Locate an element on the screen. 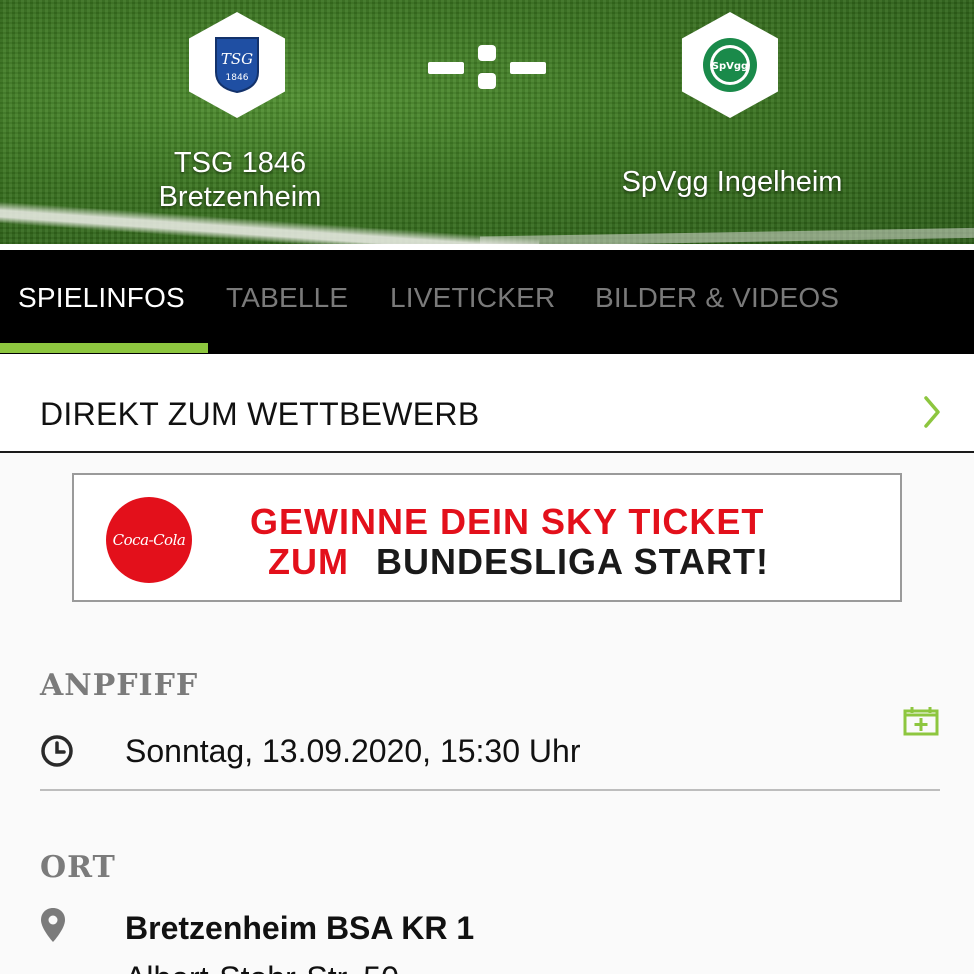  score-dash-home is located at coordinates (446, 68).